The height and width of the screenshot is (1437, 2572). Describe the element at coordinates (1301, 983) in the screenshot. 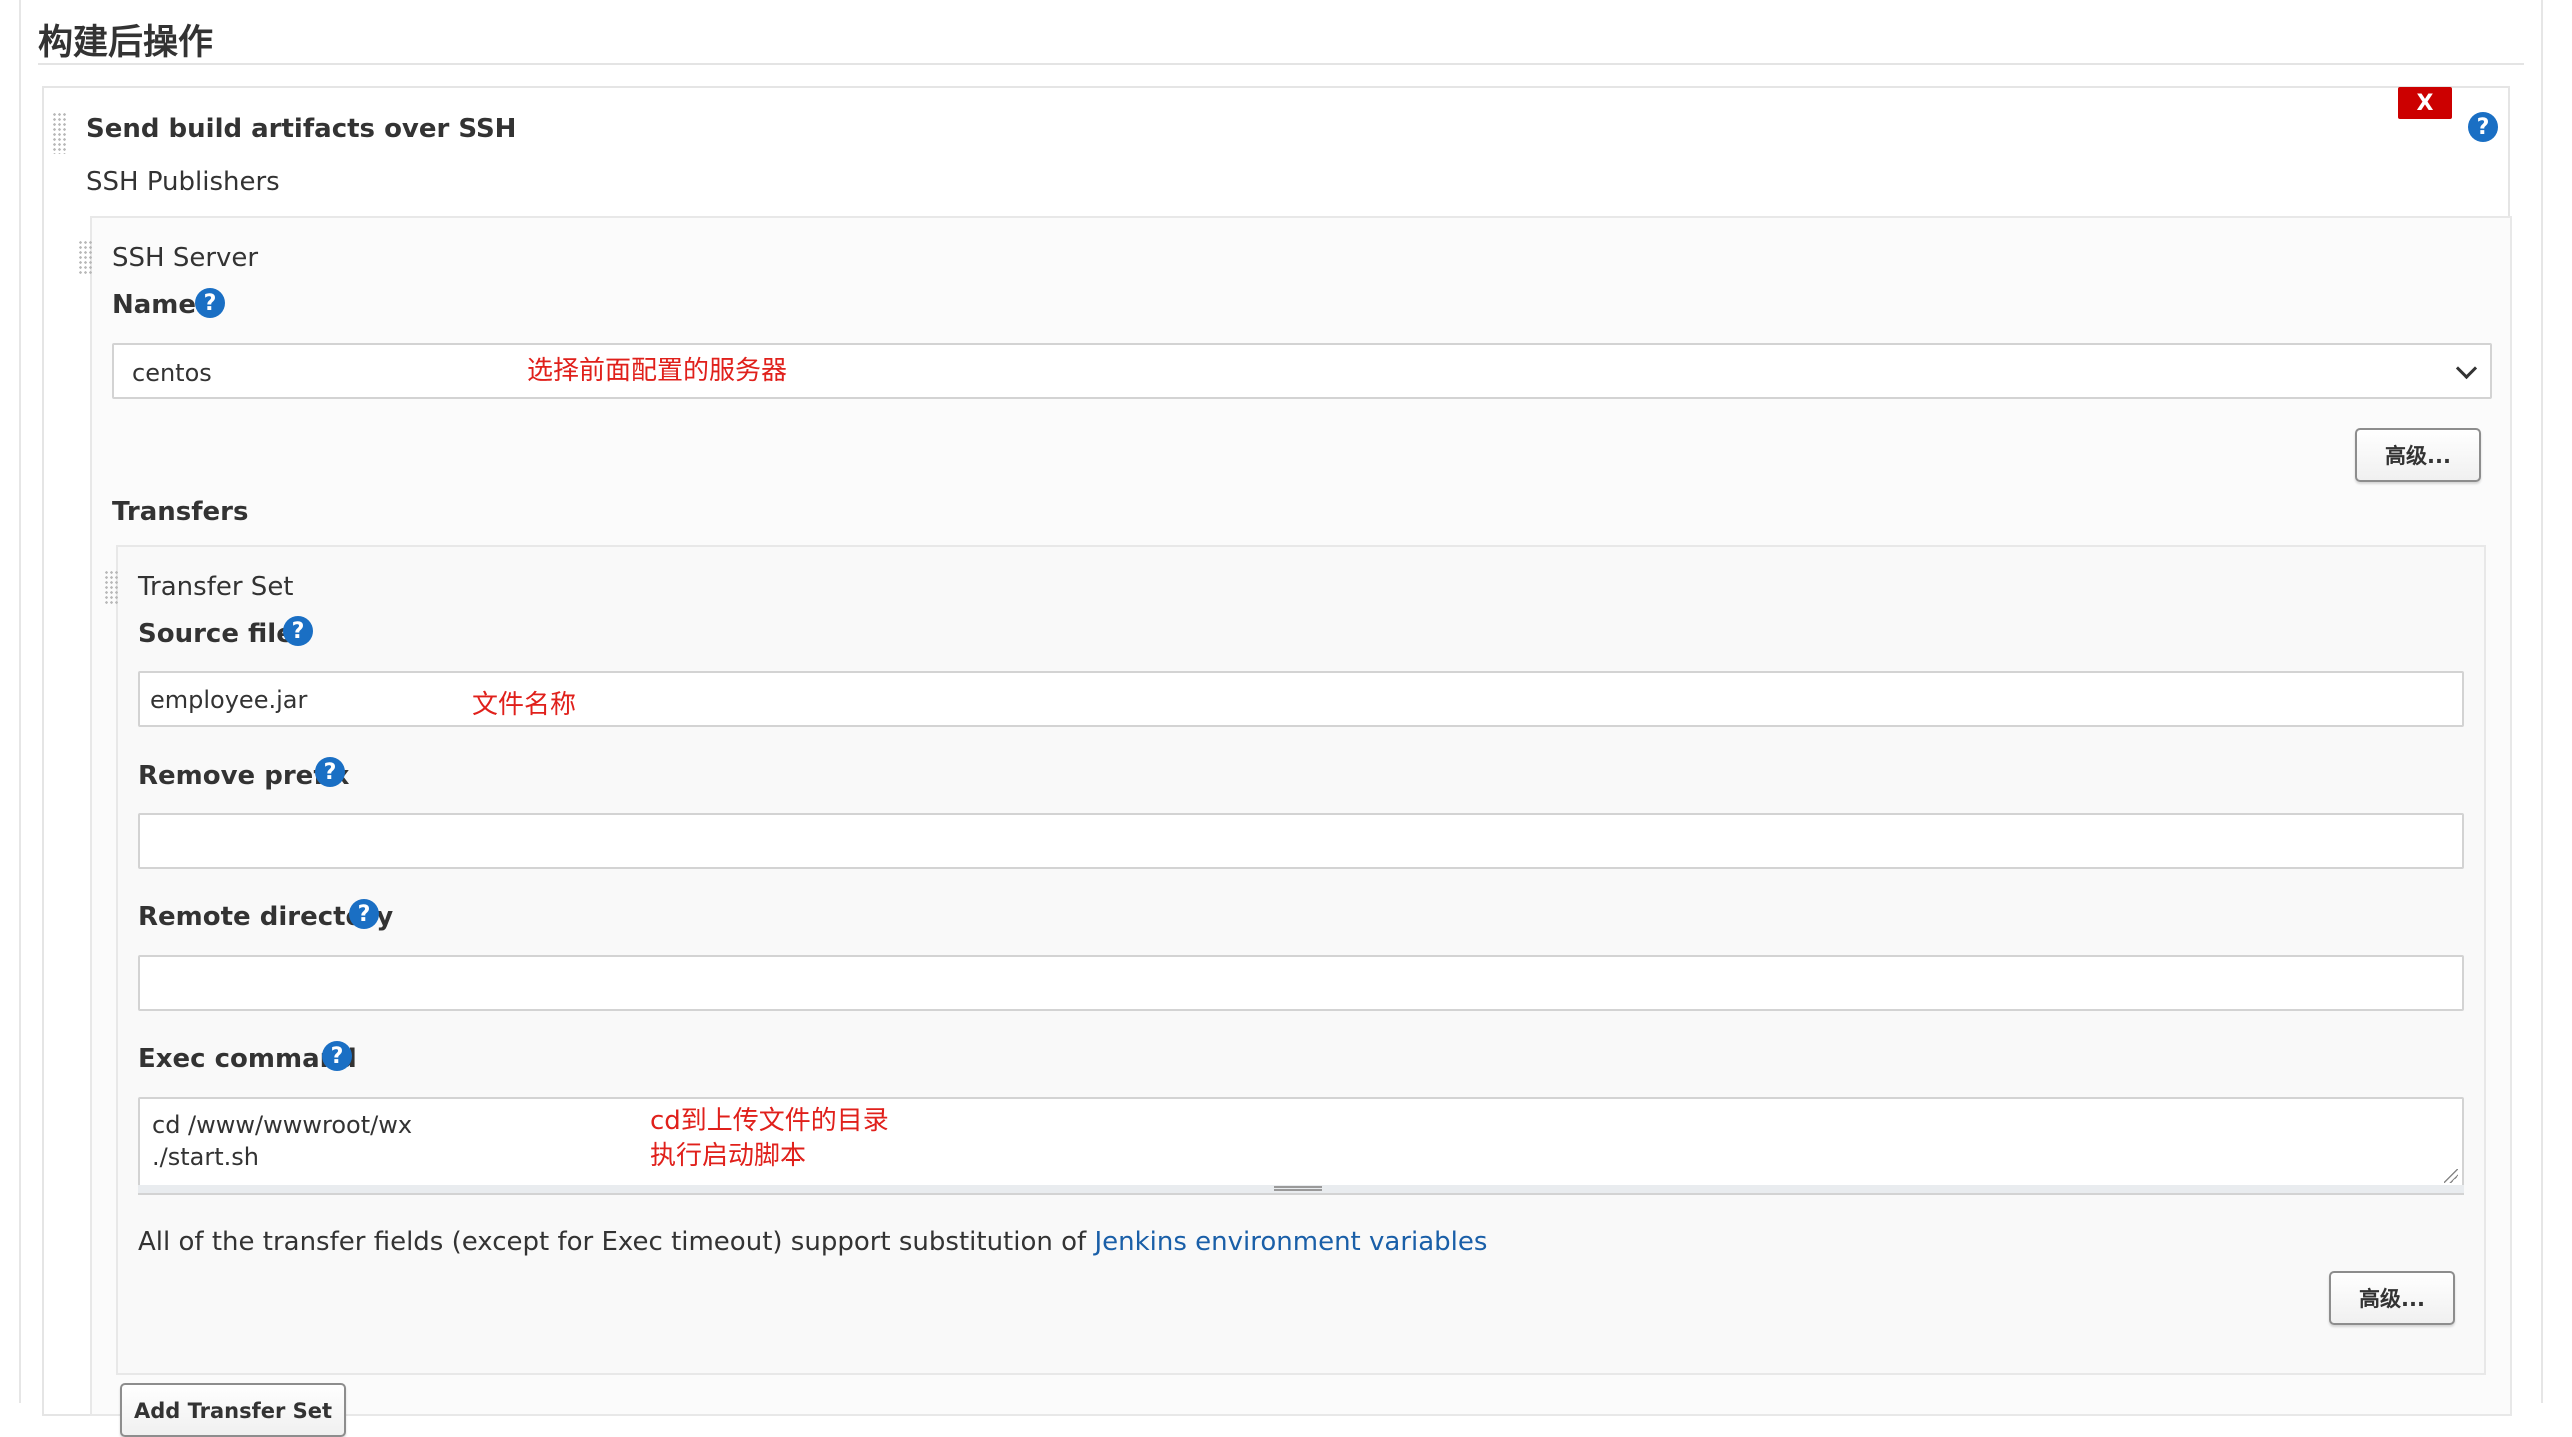

I see `remote-directory-input` at that location.